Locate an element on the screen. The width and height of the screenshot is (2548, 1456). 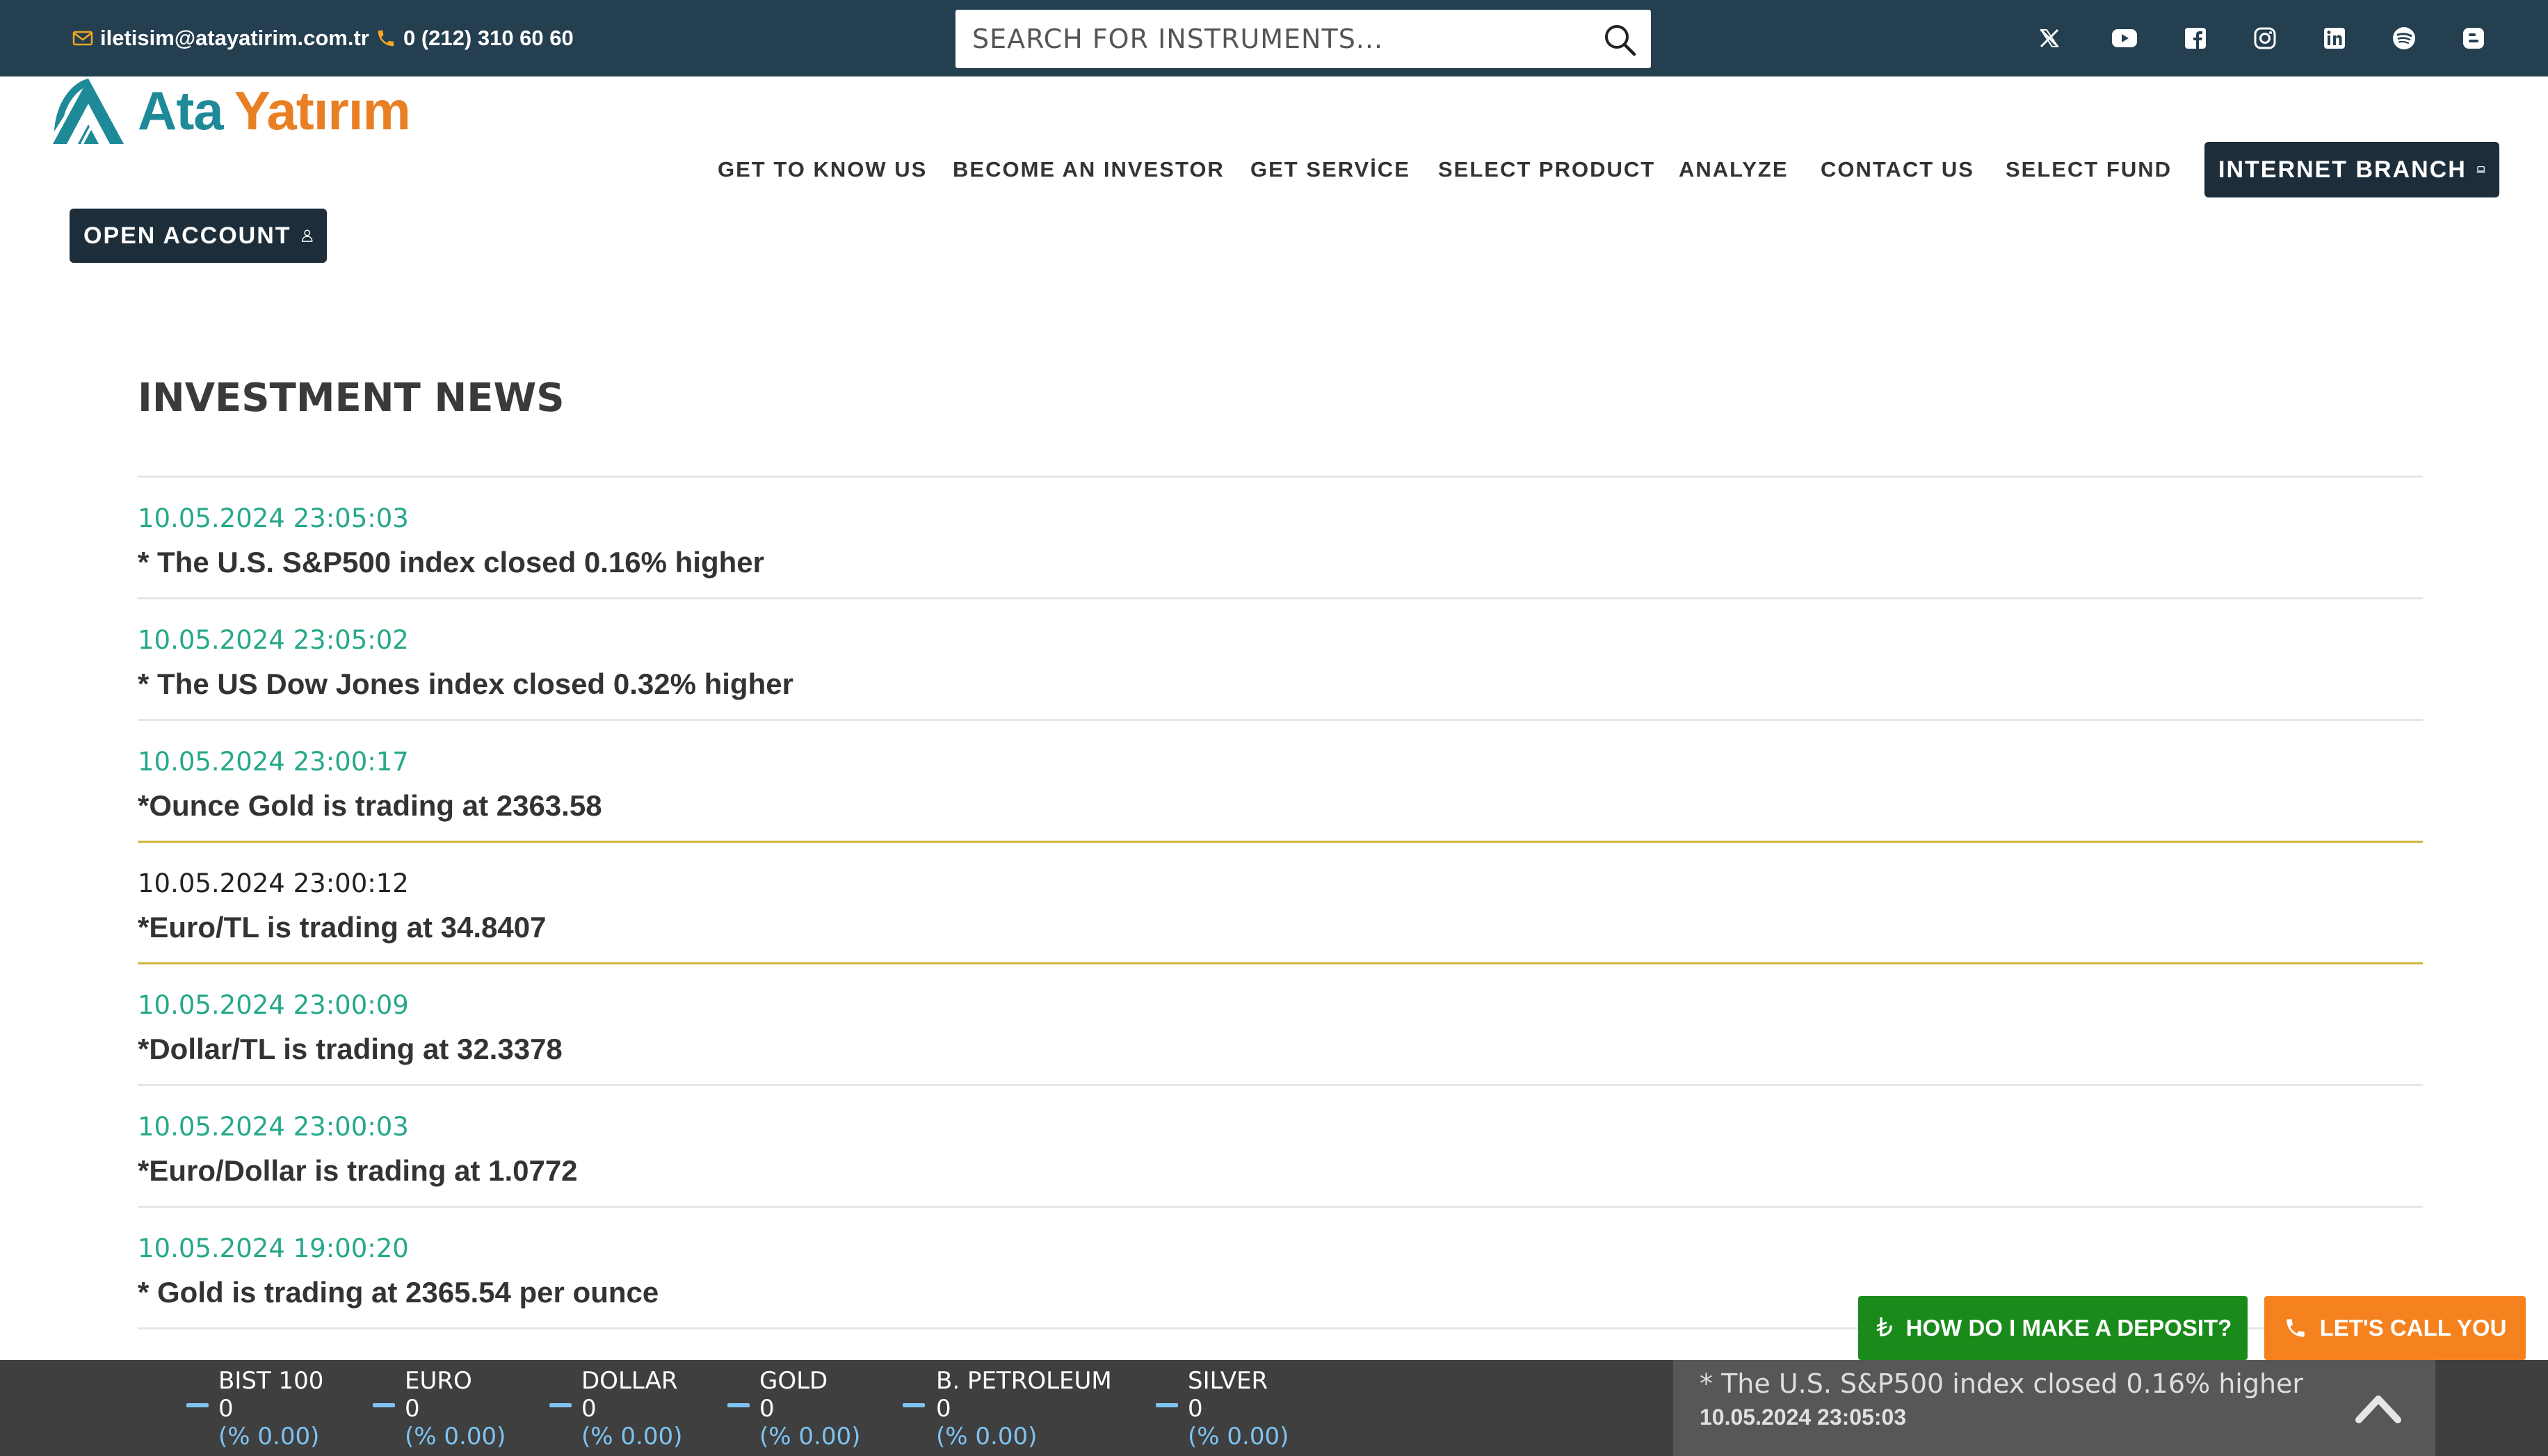
internet-branch-button: INTERNET BRANCH is located at coordinates (2352, 169).